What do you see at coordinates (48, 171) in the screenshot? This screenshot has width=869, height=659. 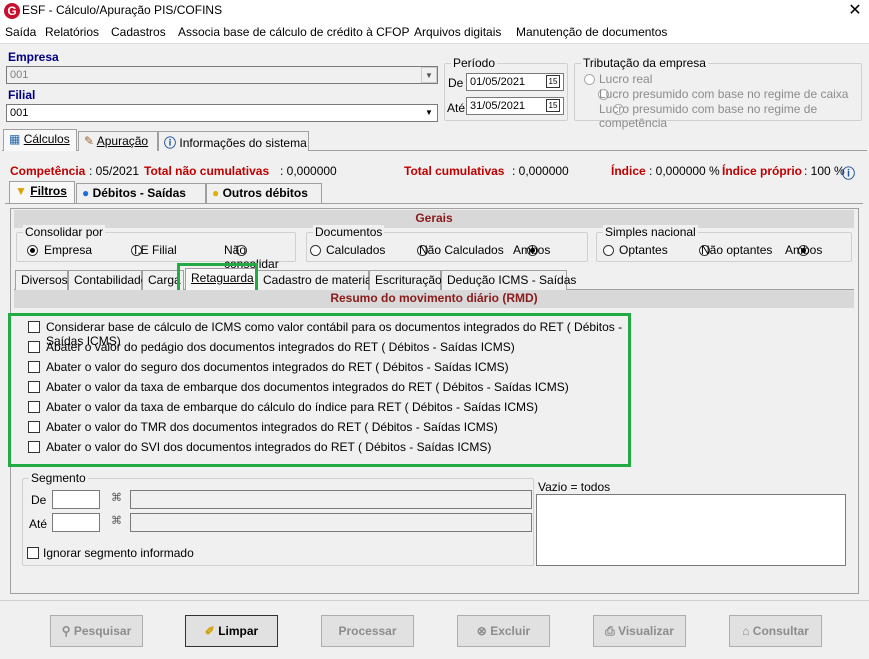 I see `competencia-label: Competência` at bounding box center [48, 171].